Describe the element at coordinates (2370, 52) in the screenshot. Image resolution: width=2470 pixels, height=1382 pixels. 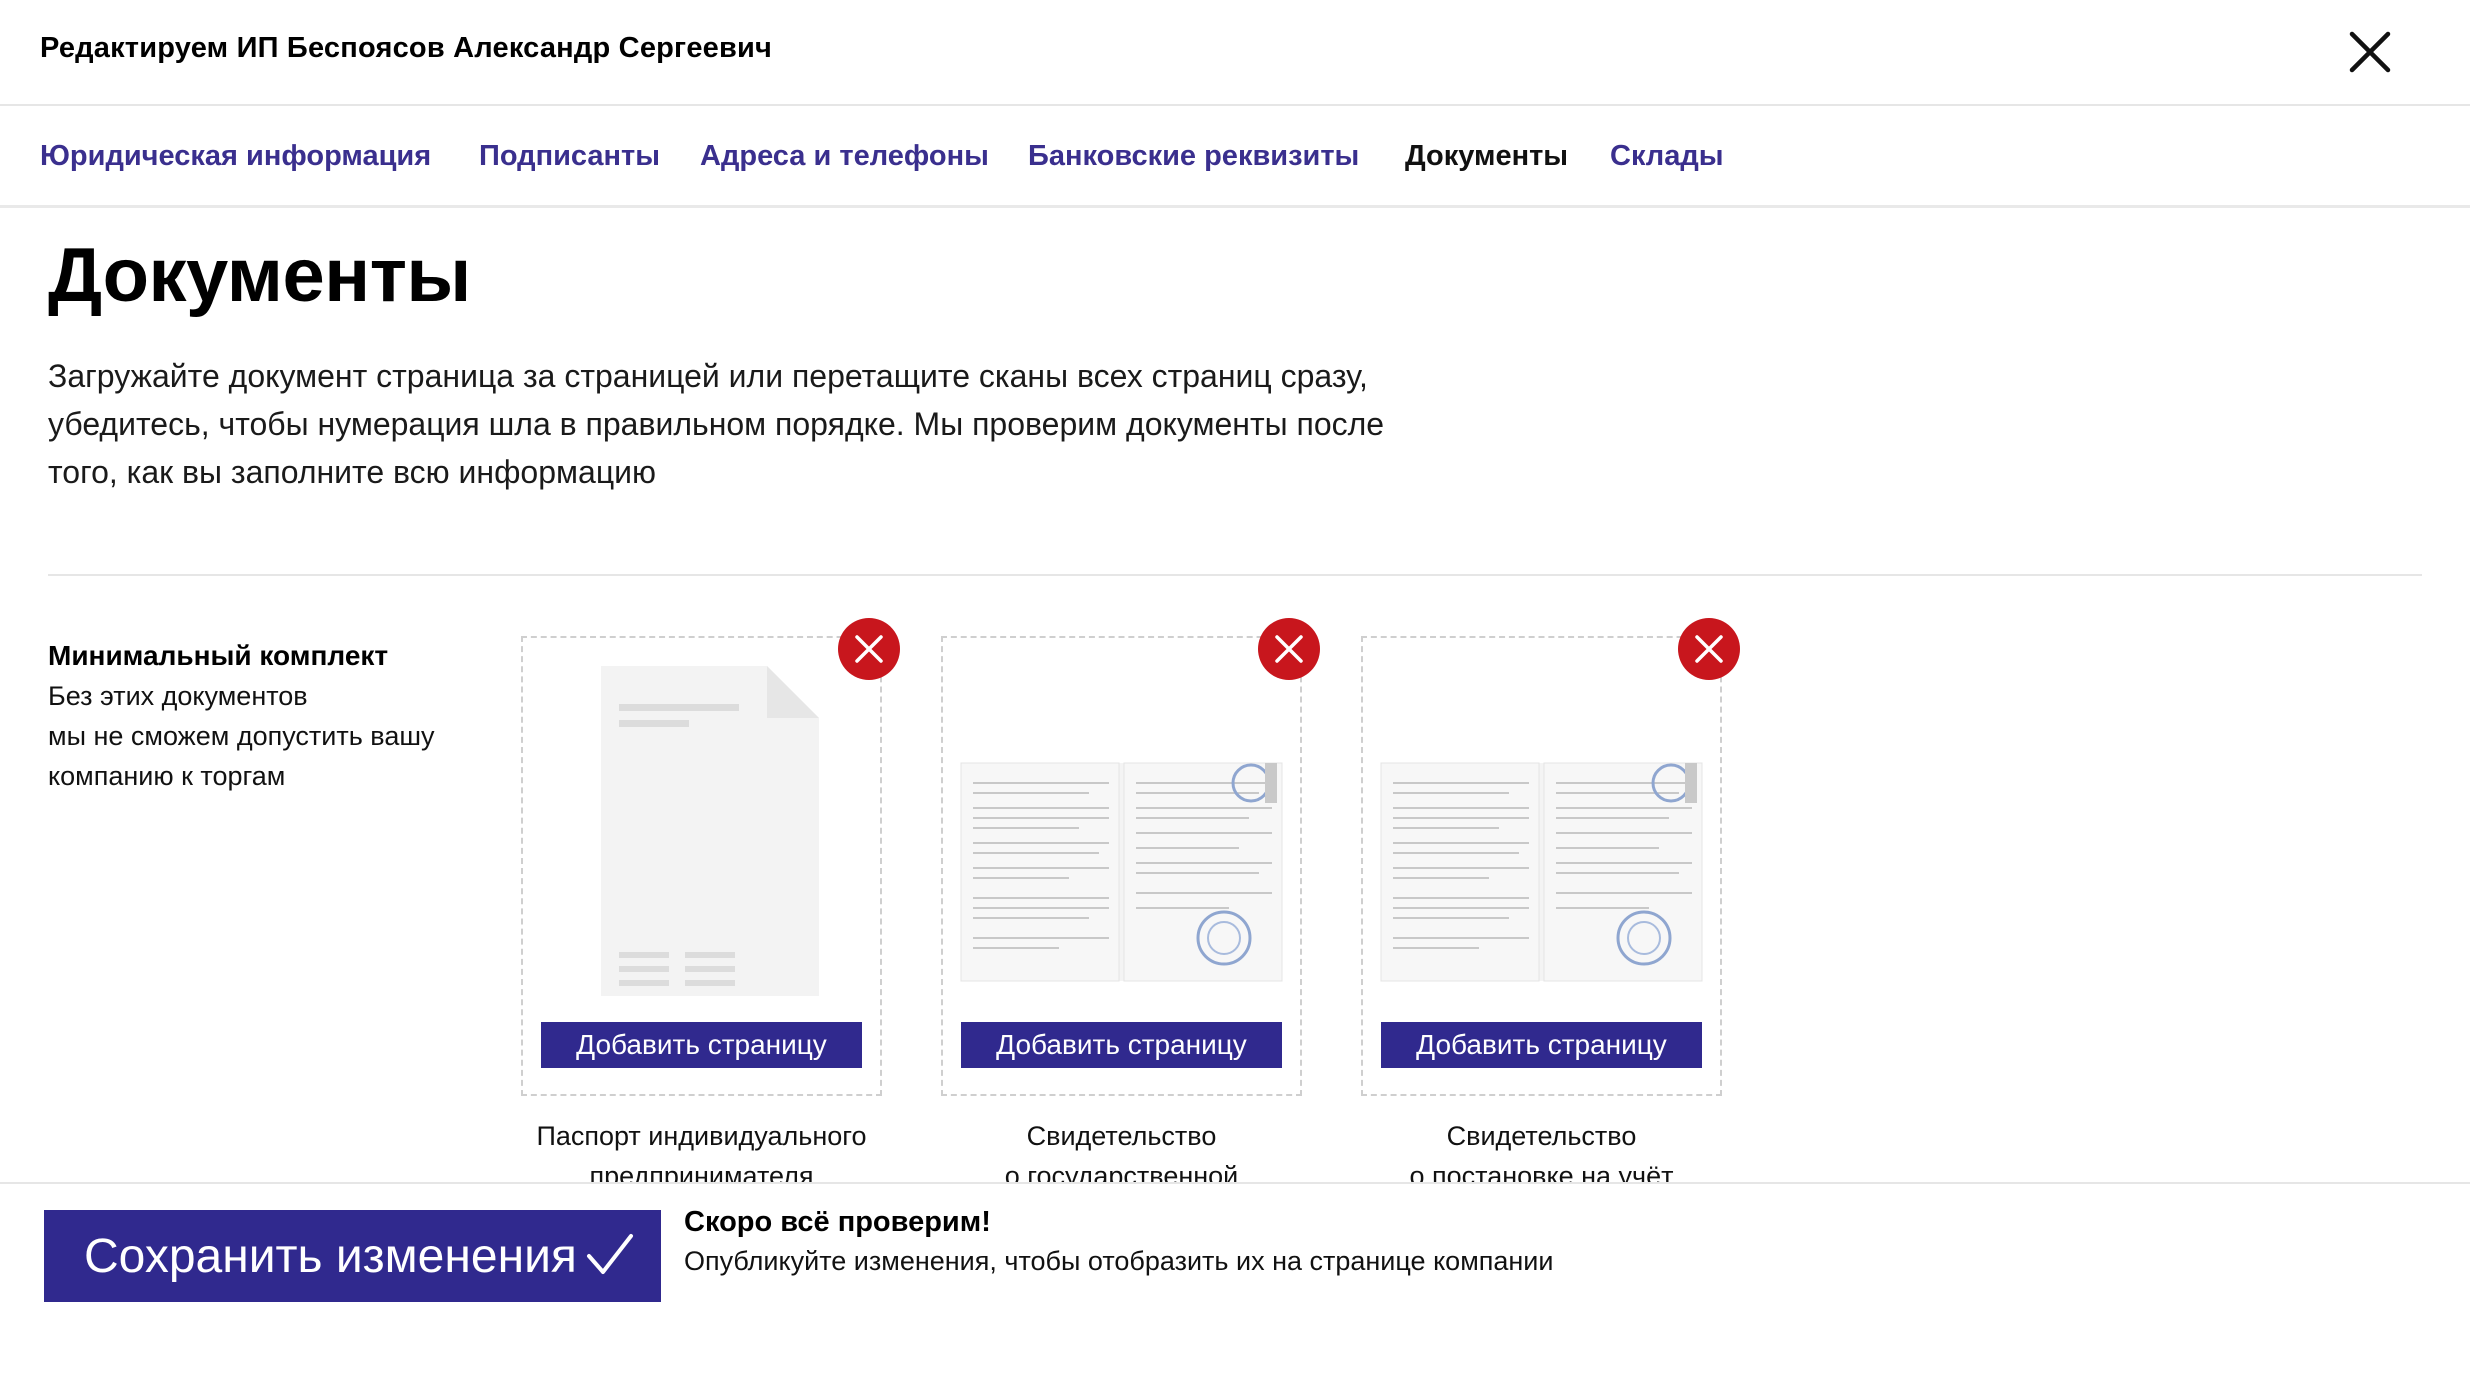
I see `close-icon` at that location.